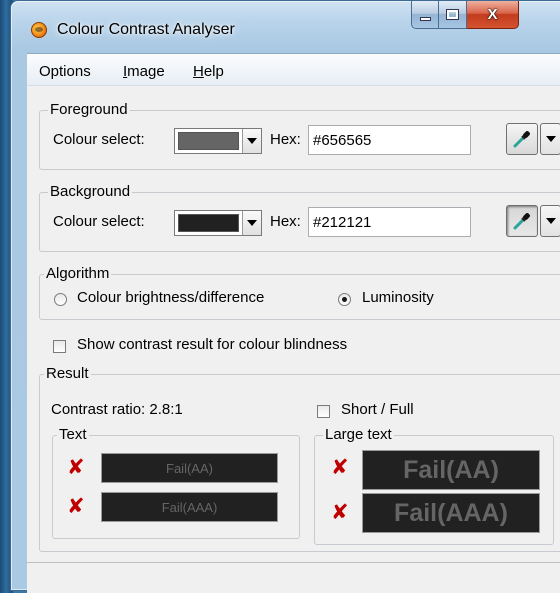  I want to click on large-text-aaa-result: Fail(AAA), so click(451, 513).